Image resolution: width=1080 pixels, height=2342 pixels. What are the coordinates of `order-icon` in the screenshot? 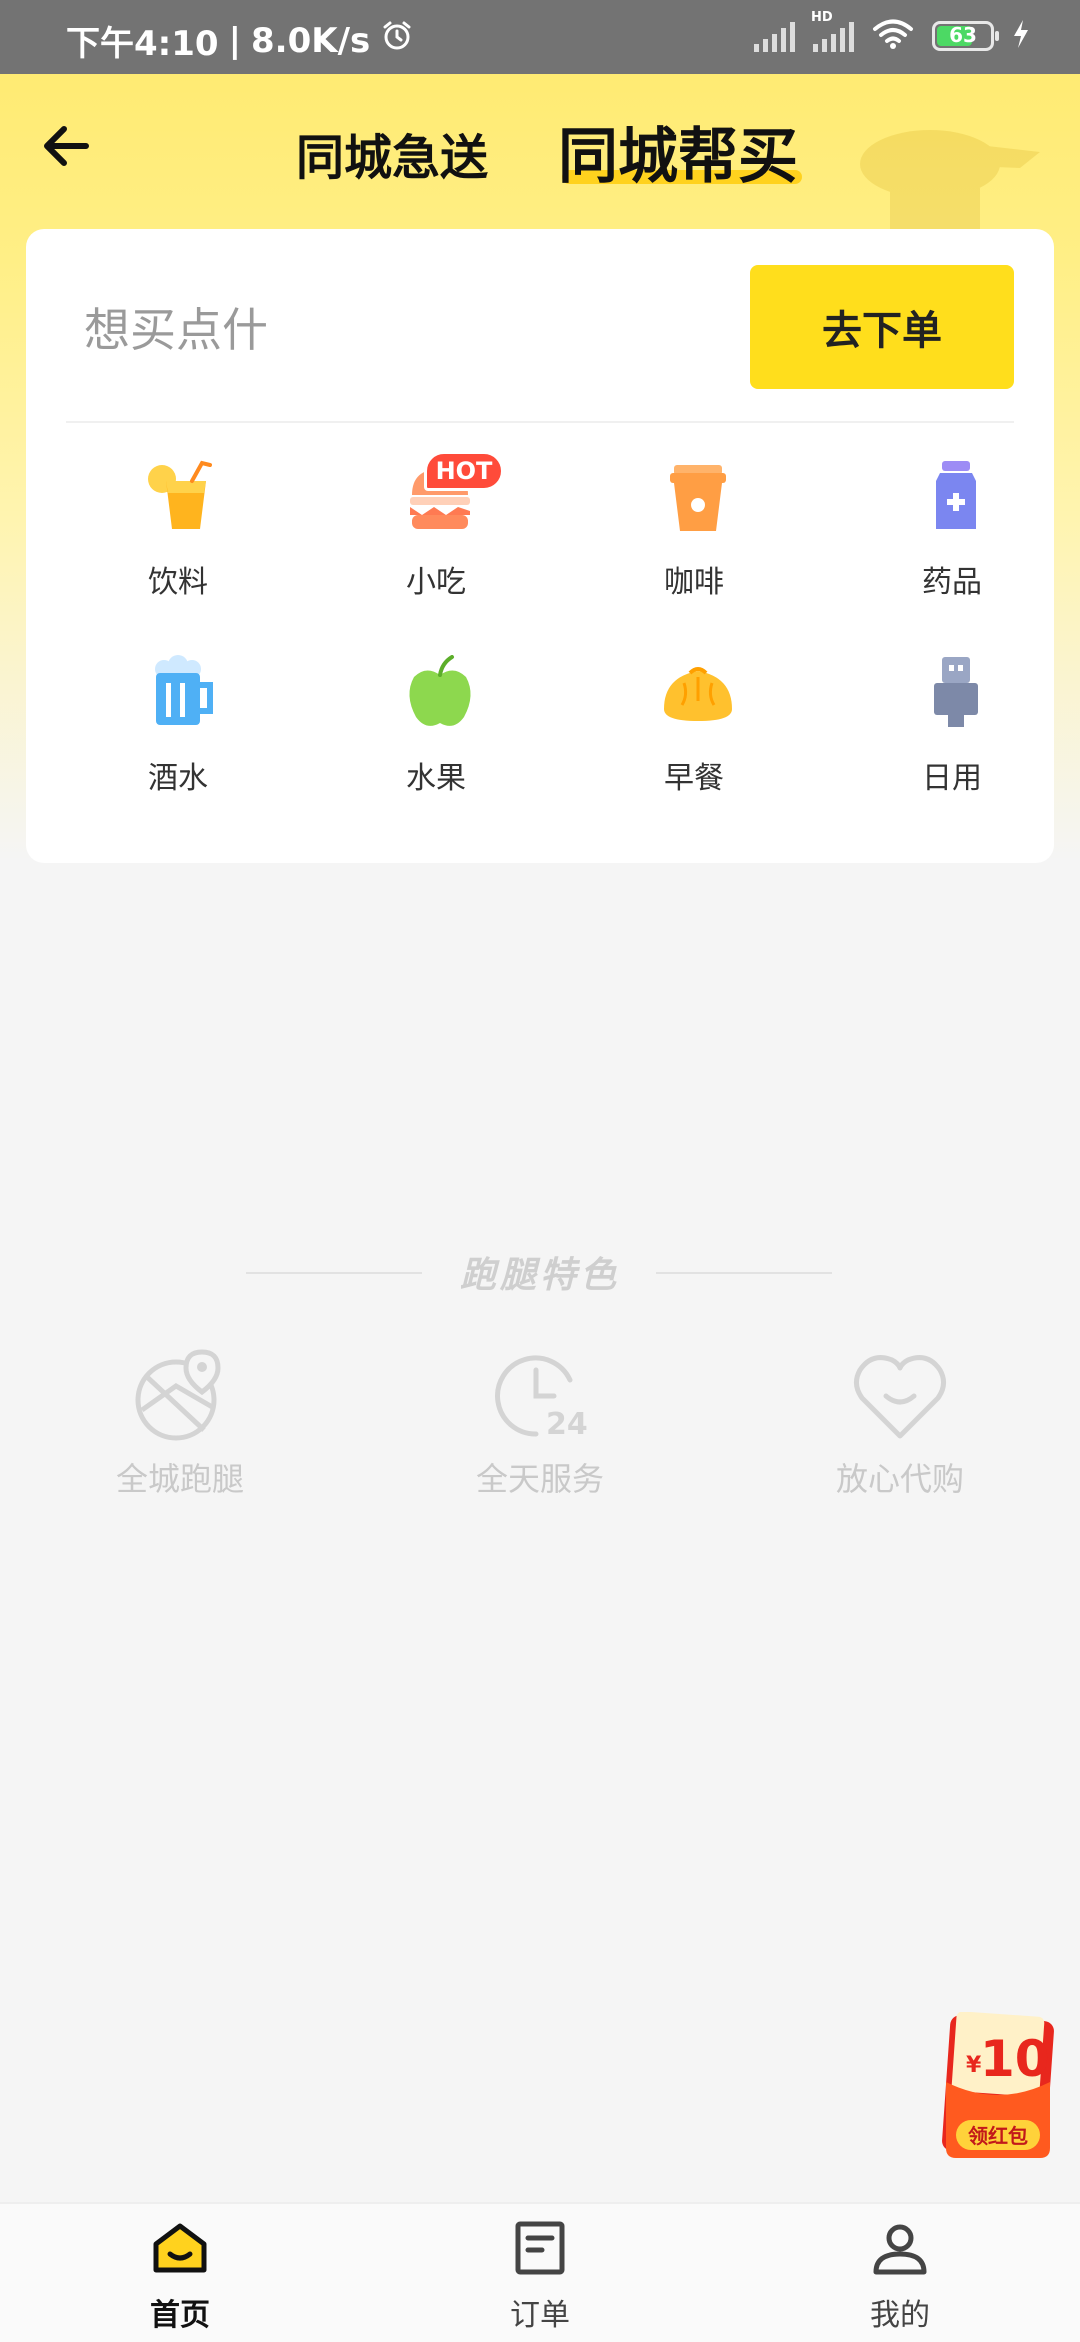 It's located at (540, 2248).